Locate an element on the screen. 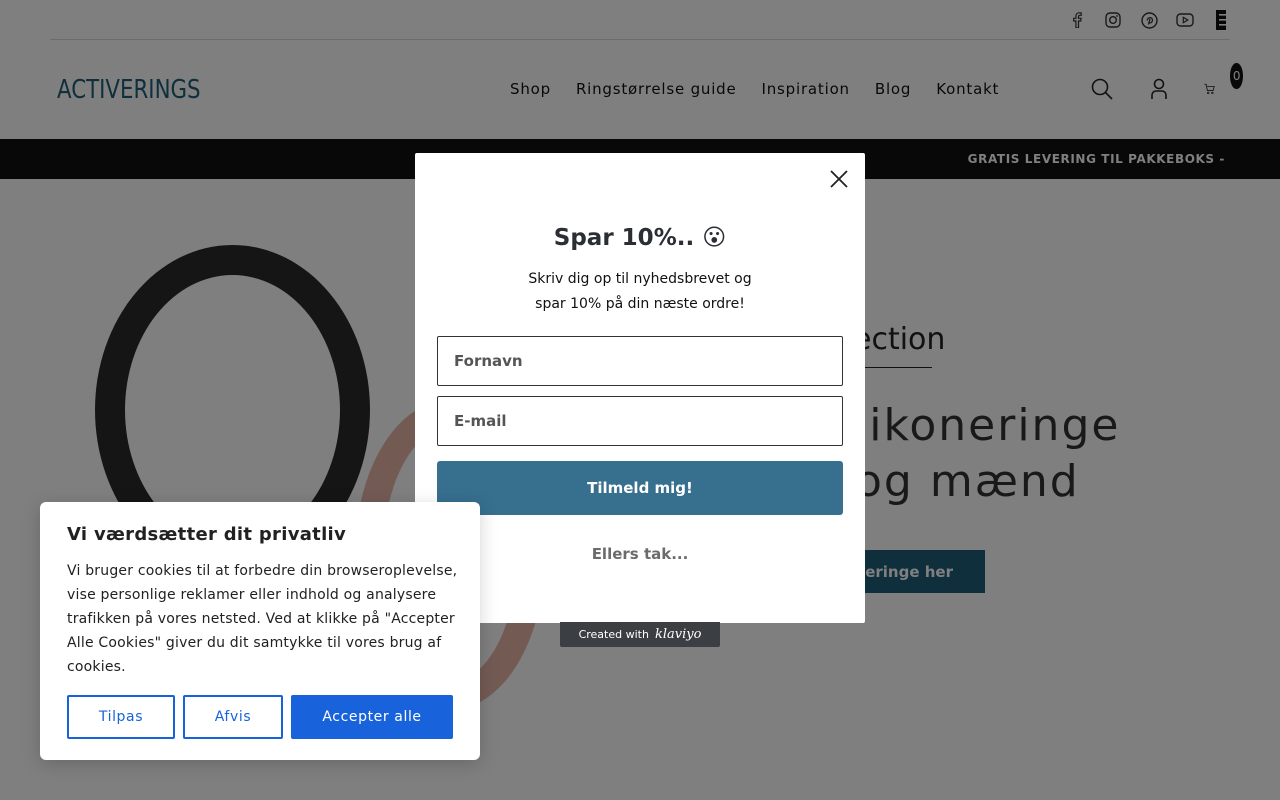 The width and height of the screenshot is (1280, 800). subscribe-button: Tilmeld mig! is located at coordinates (640, 488).